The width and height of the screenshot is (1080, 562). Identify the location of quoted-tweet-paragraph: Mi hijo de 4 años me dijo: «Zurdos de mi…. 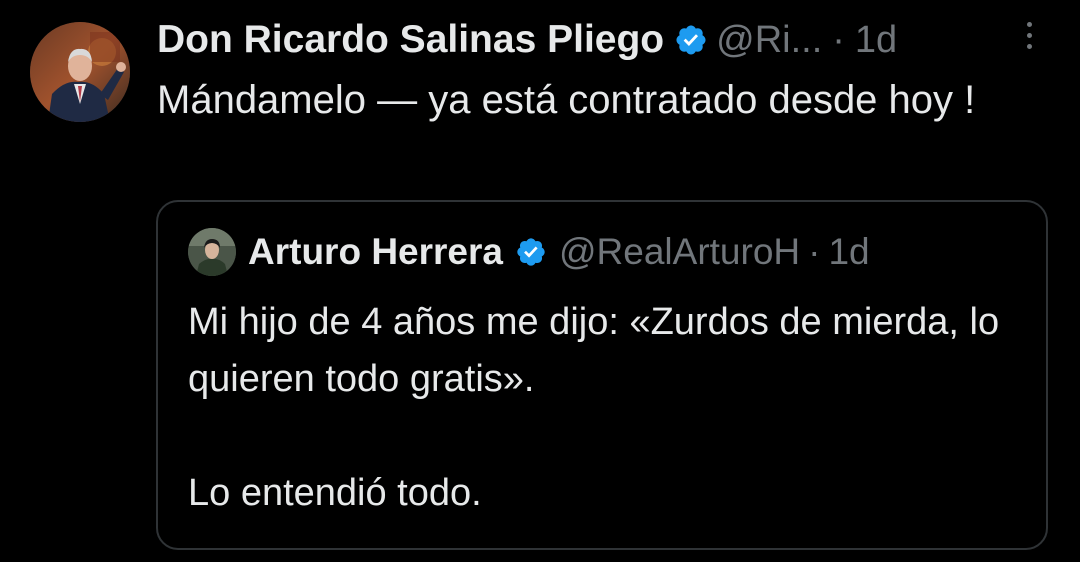
(594, 350).